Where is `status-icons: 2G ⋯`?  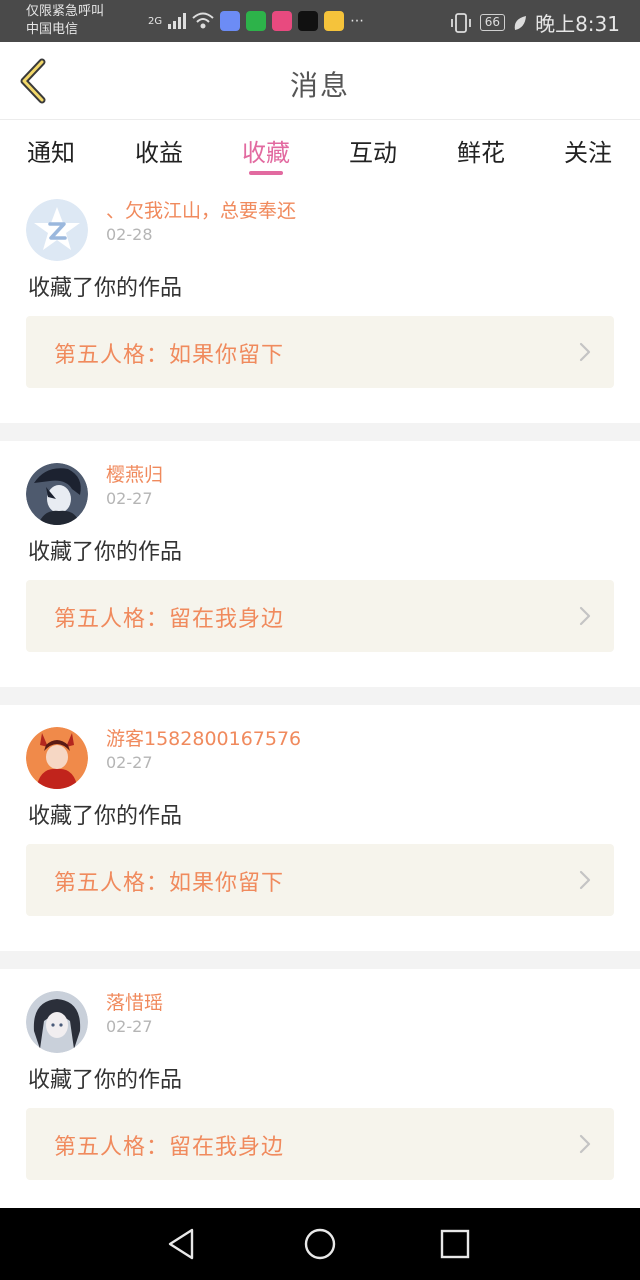
status-icons: 2G ⋯ is located at coordinates (238, 21).